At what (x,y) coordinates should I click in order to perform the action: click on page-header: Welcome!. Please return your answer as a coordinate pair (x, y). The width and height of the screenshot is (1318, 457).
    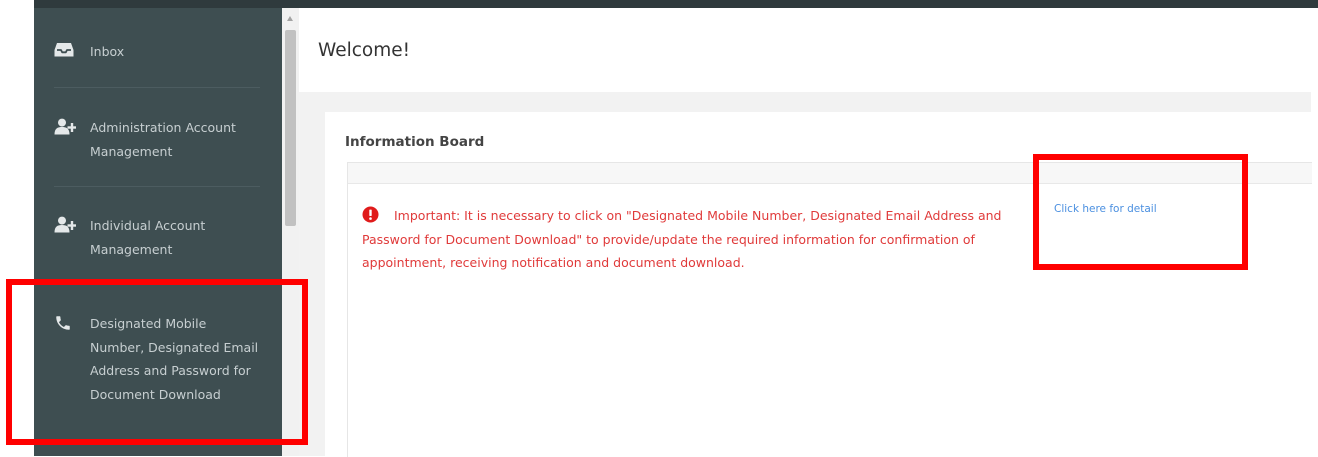
    Looking at the image, I should click on (805, 53).